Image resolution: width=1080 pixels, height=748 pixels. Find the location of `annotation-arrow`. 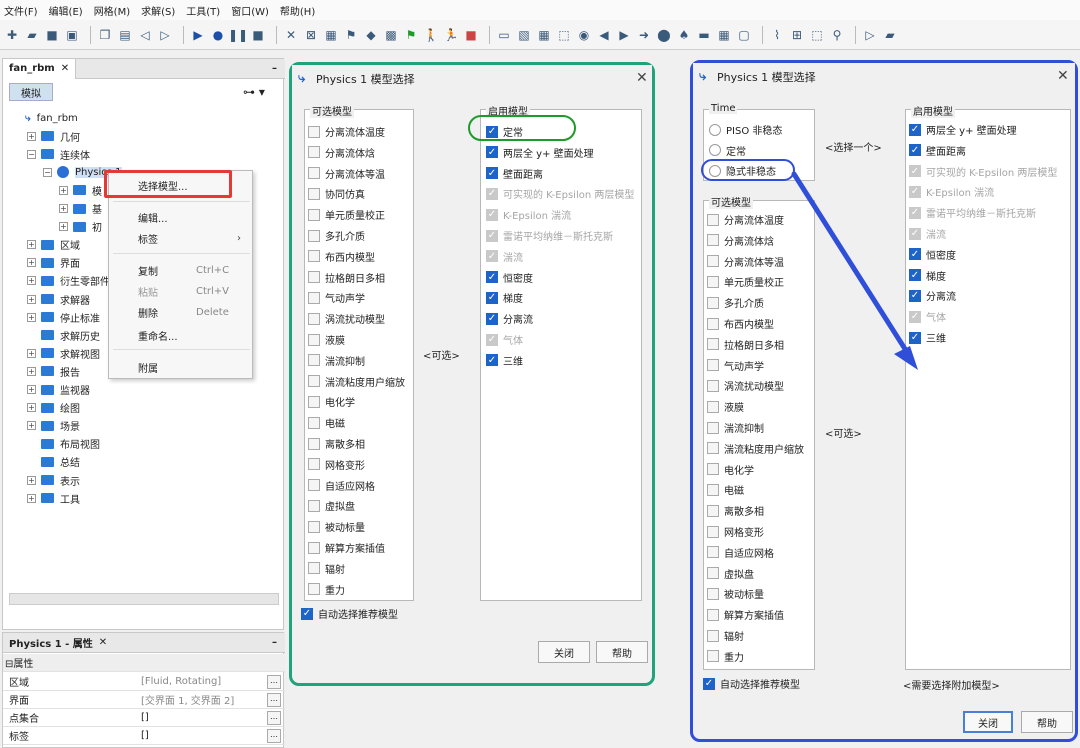

annotation-arrow is located at coordinates (854, 270).